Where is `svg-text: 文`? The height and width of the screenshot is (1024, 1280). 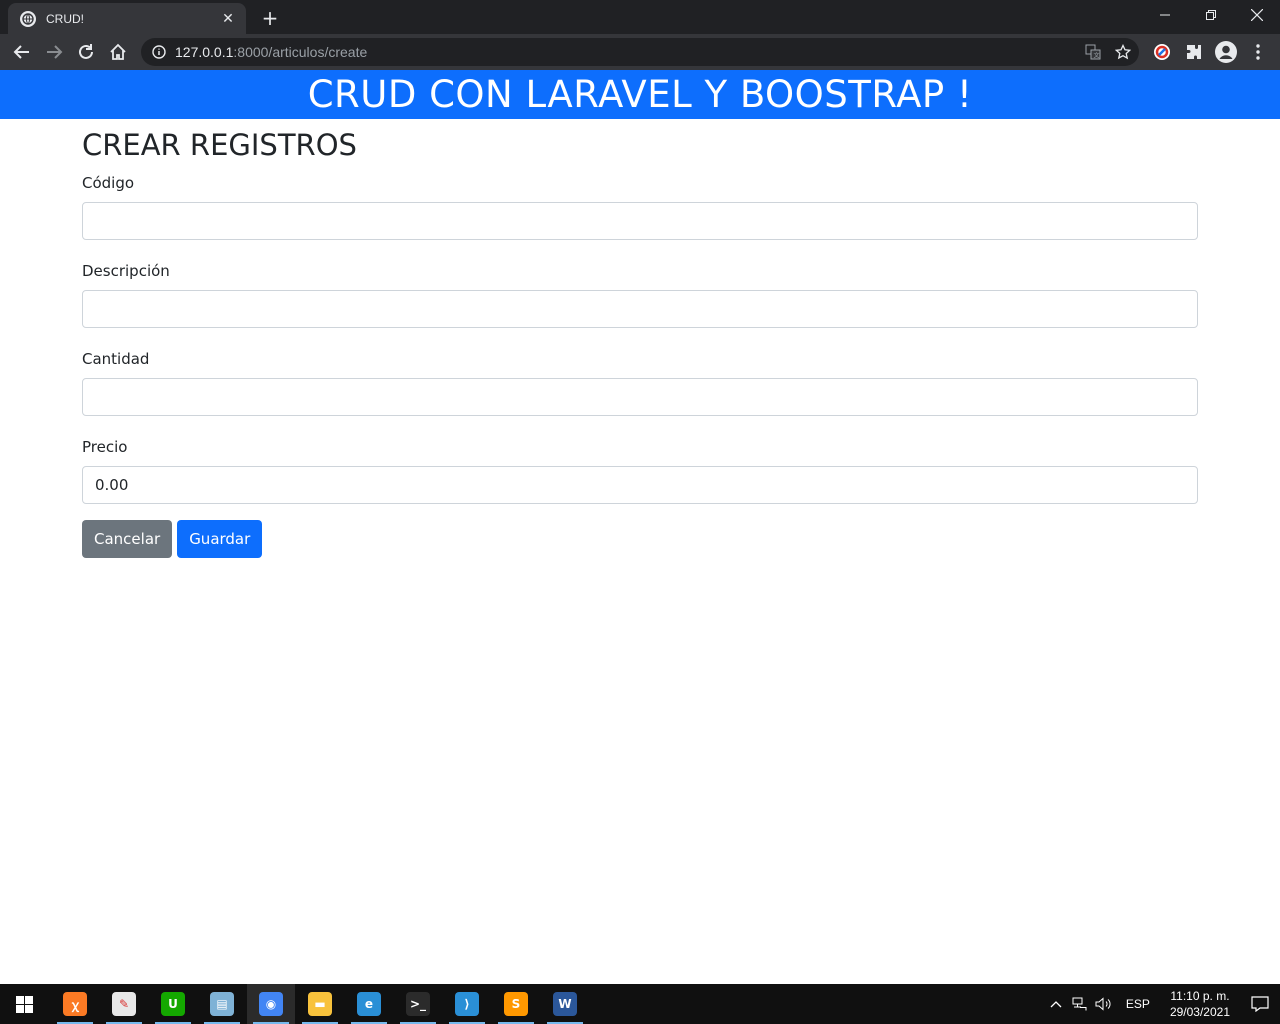
svg-text: 文 is located at coordinates (1097, 56).